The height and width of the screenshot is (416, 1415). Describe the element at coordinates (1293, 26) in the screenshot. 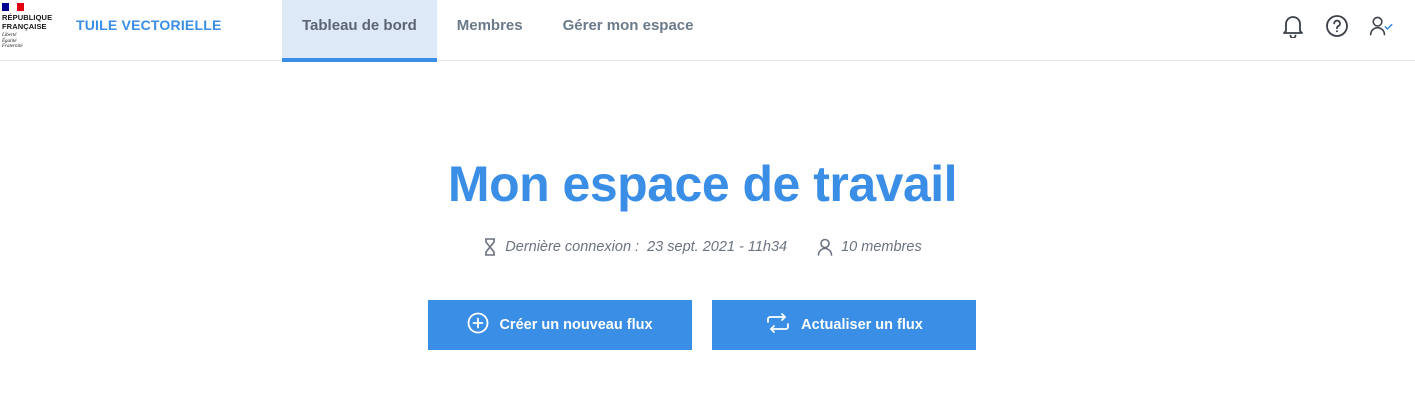

I see `bell-icon` at that location.